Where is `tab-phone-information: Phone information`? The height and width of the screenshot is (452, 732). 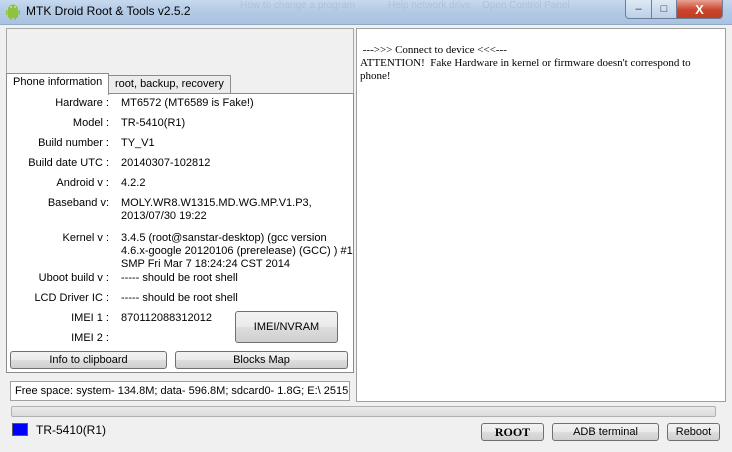
tab-phone-information: Phone information is located at coordinates (58, 84).